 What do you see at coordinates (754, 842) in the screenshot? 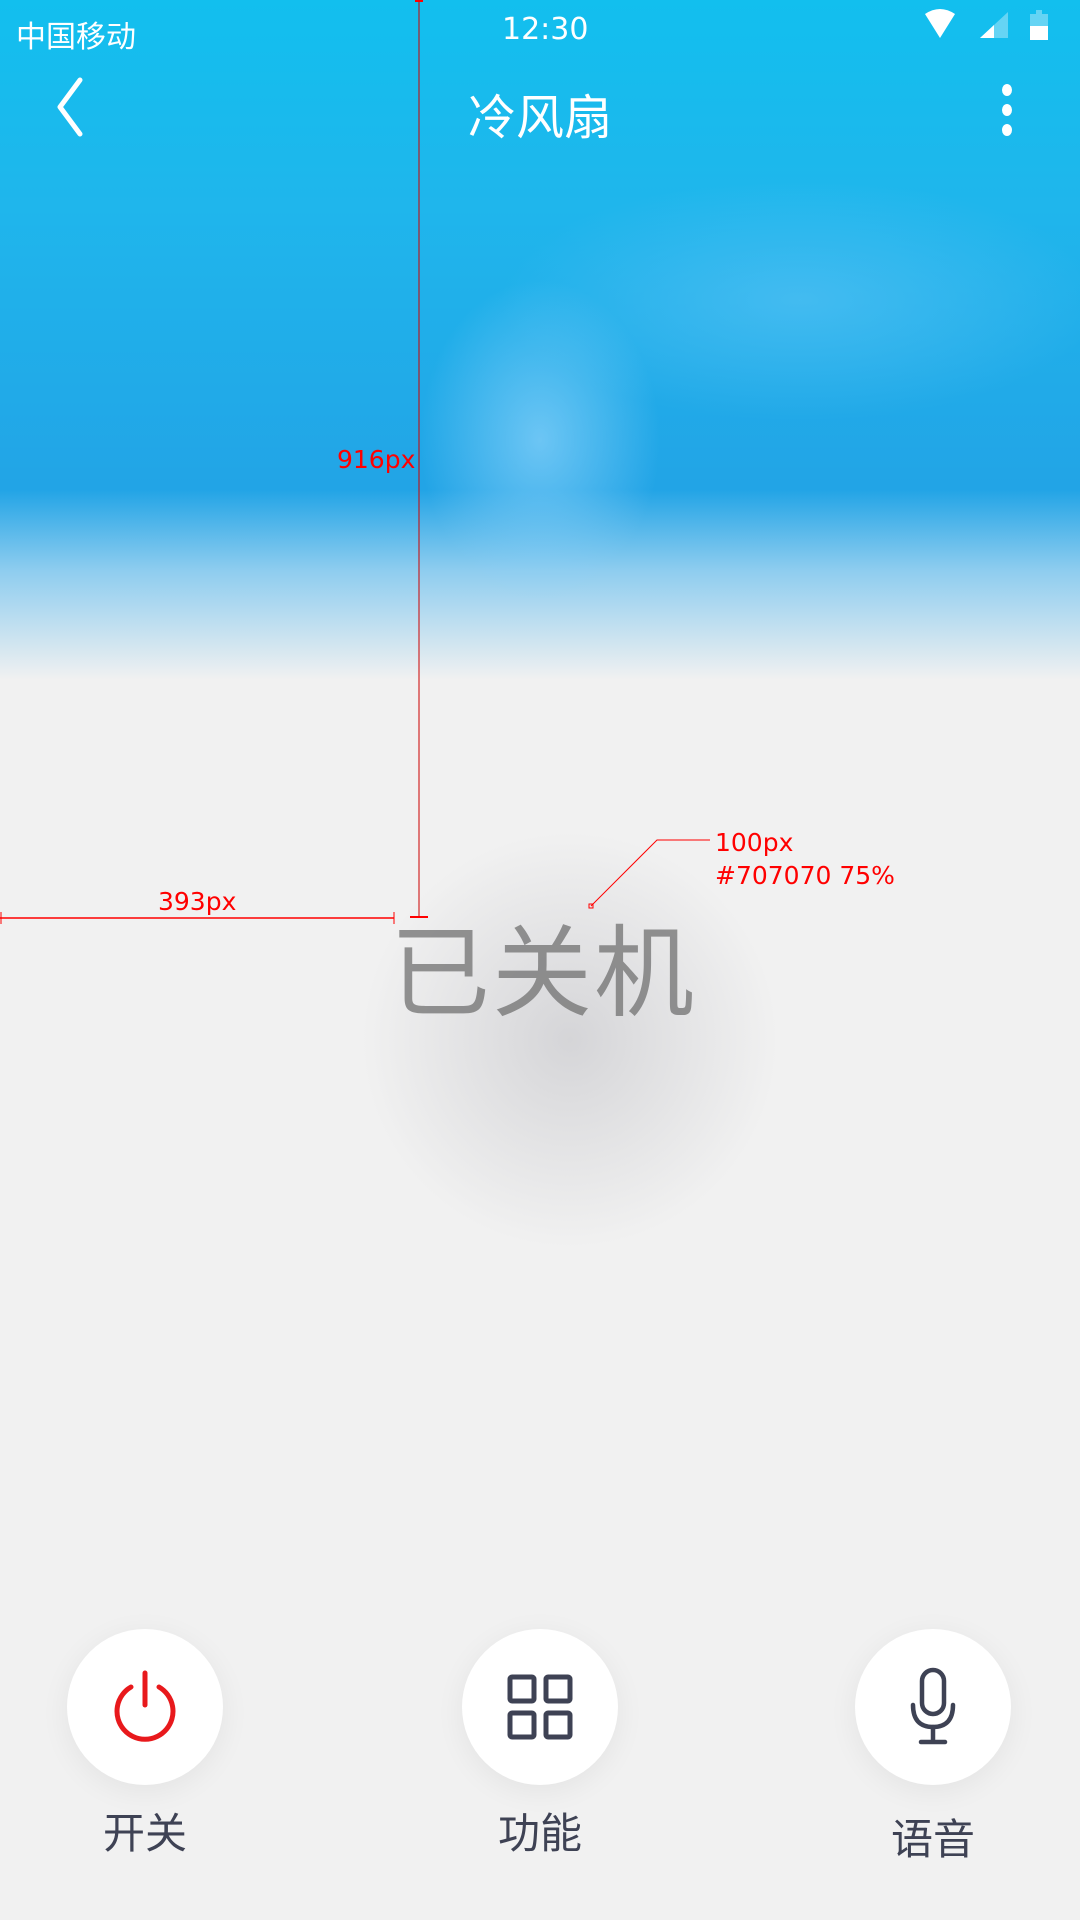
I see `annotation-font-size: 100px` at bounding box center [754, 842].